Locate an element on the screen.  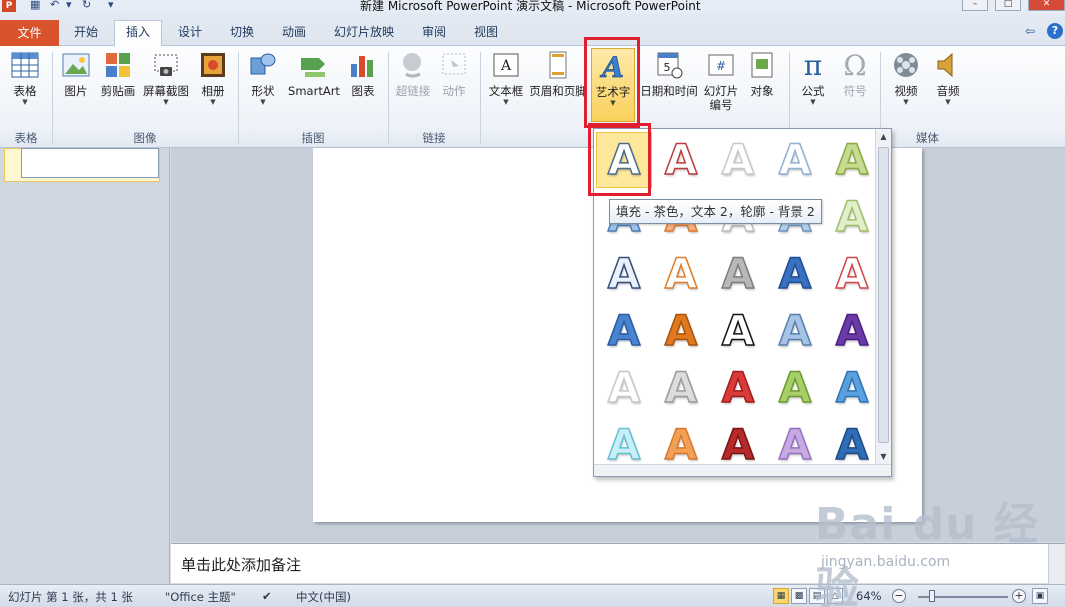
close-button: ✕ is located at coordinates (1046, 5).